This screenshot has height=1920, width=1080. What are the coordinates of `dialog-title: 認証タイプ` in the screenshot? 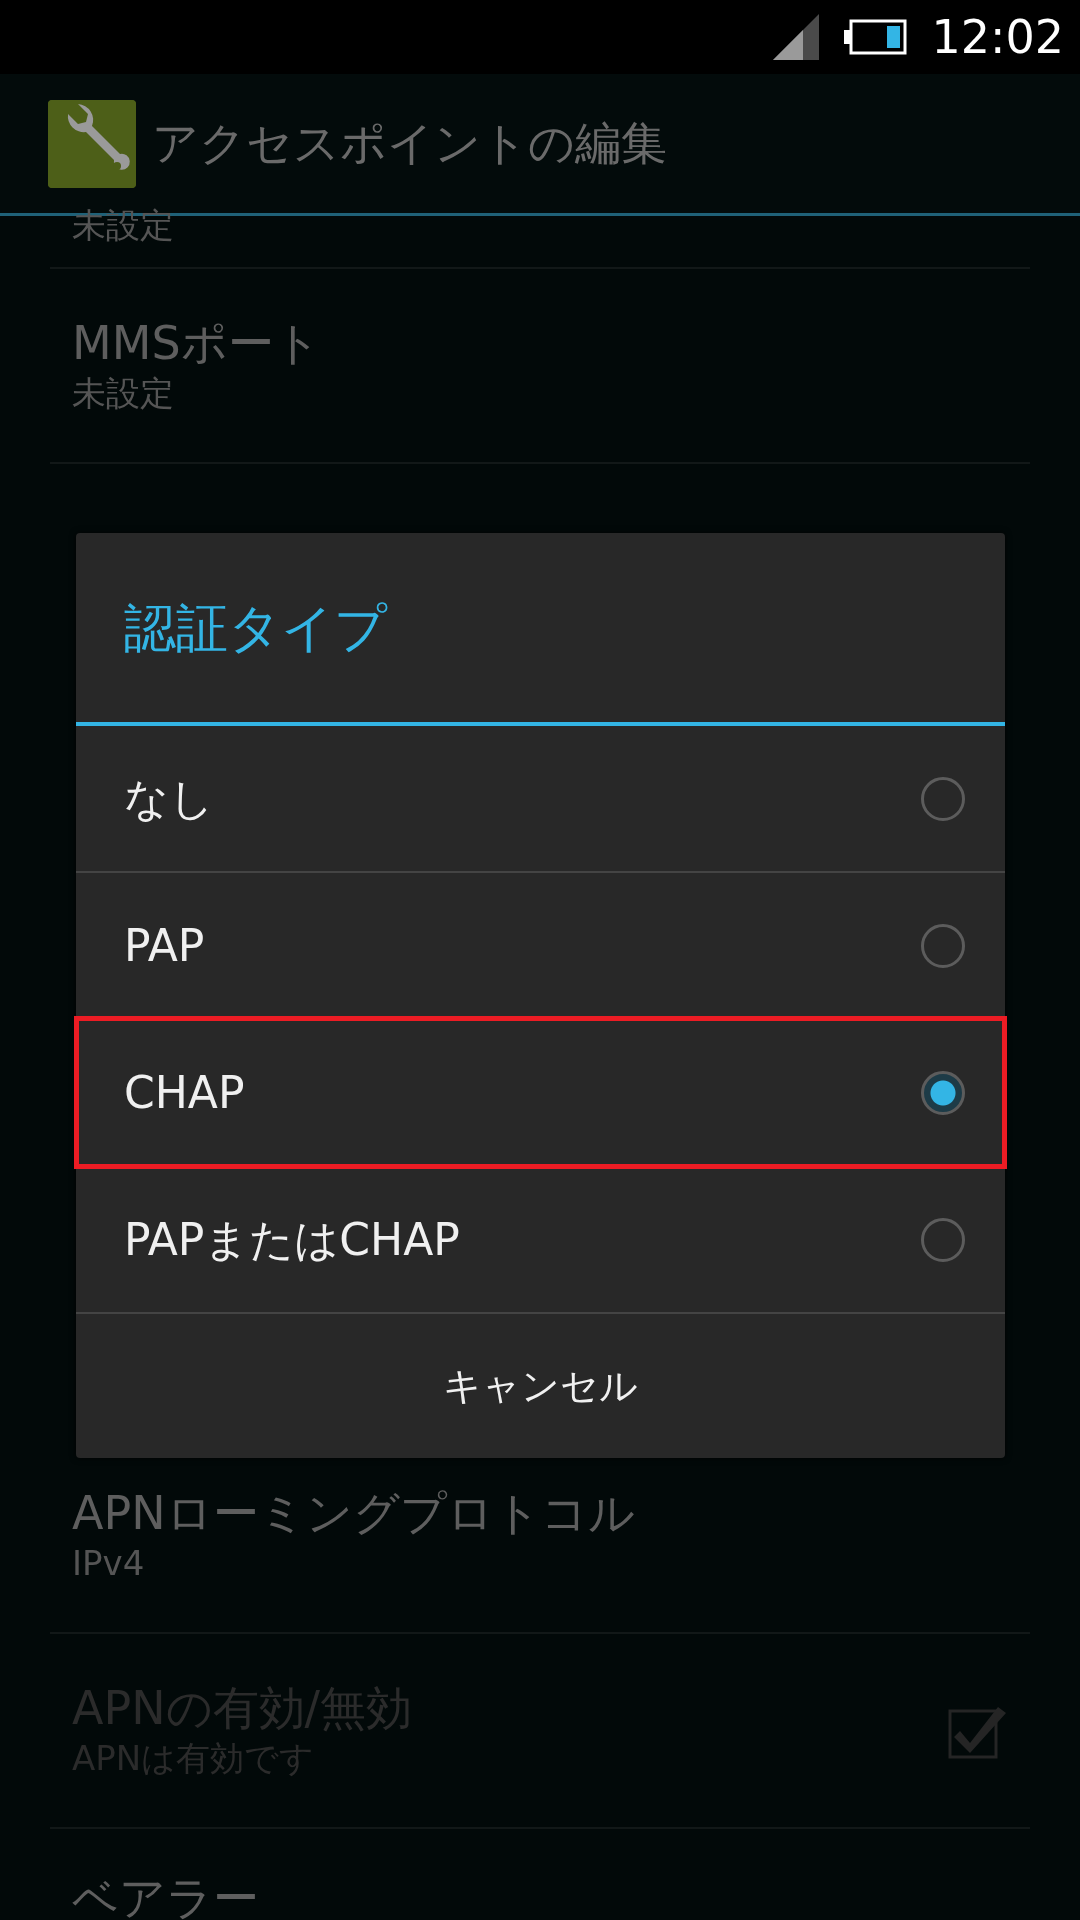 It's located at (255, 628).